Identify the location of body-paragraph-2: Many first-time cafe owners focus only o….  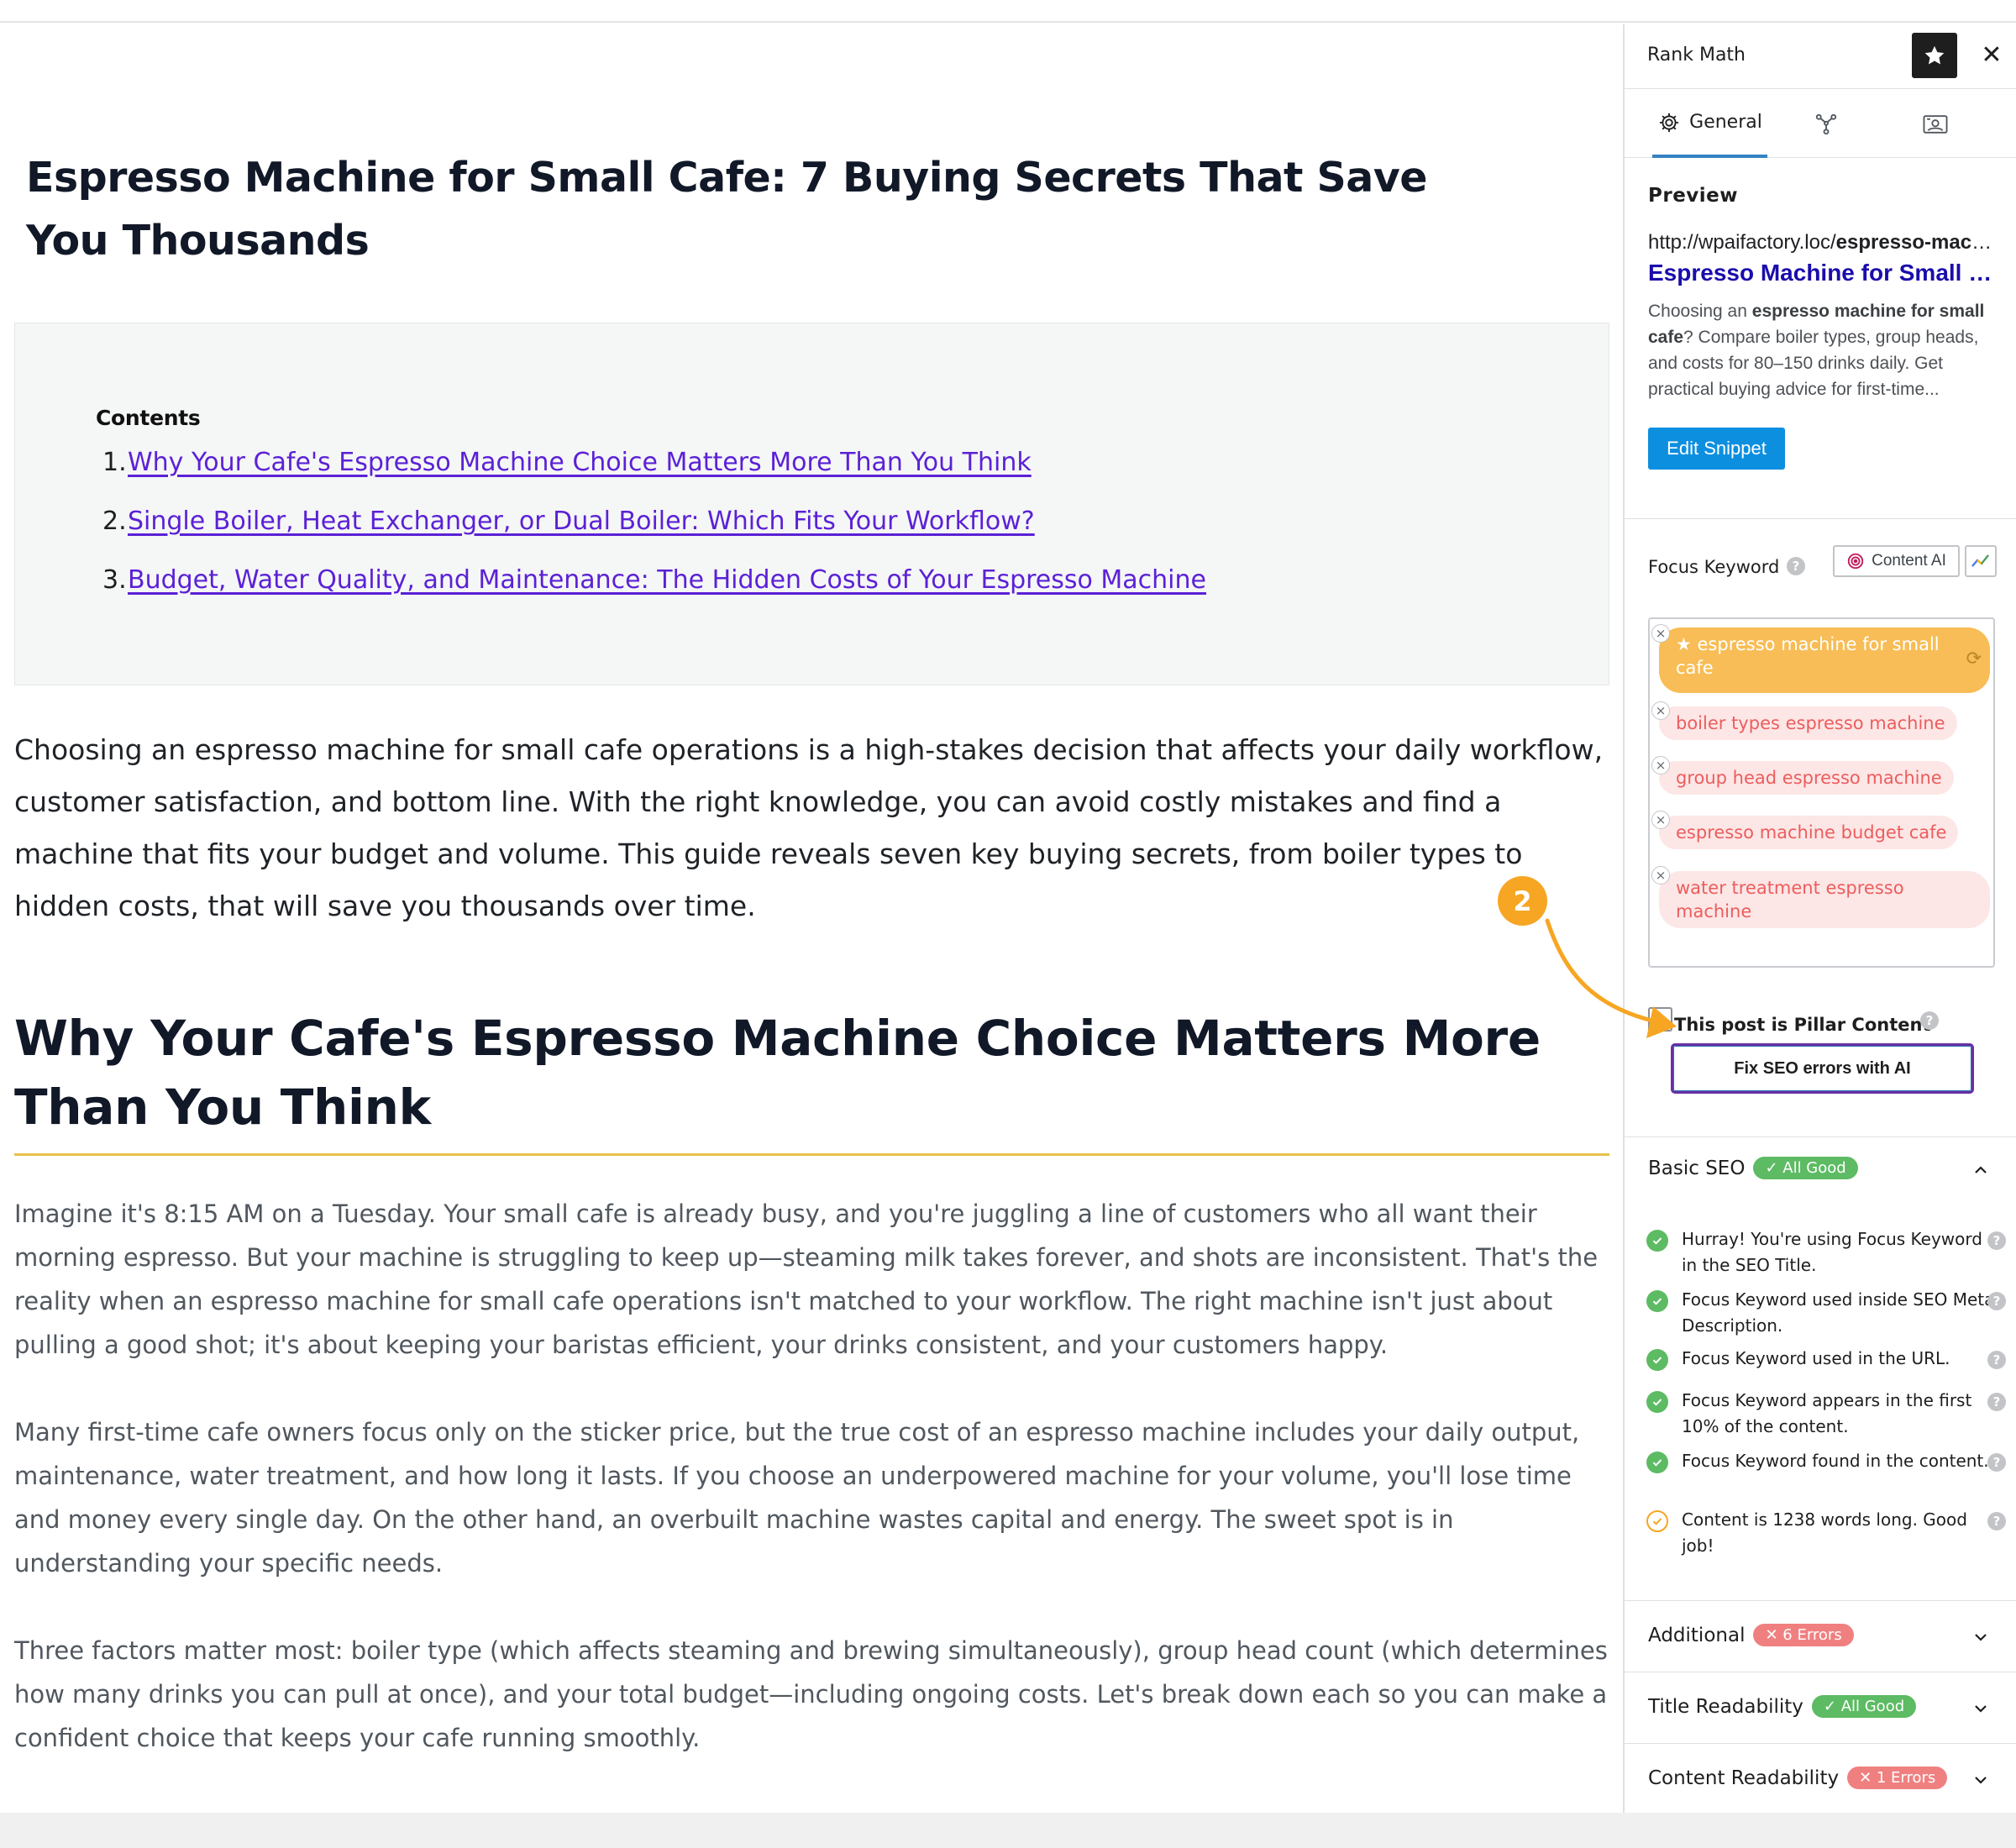
(816, 1497).